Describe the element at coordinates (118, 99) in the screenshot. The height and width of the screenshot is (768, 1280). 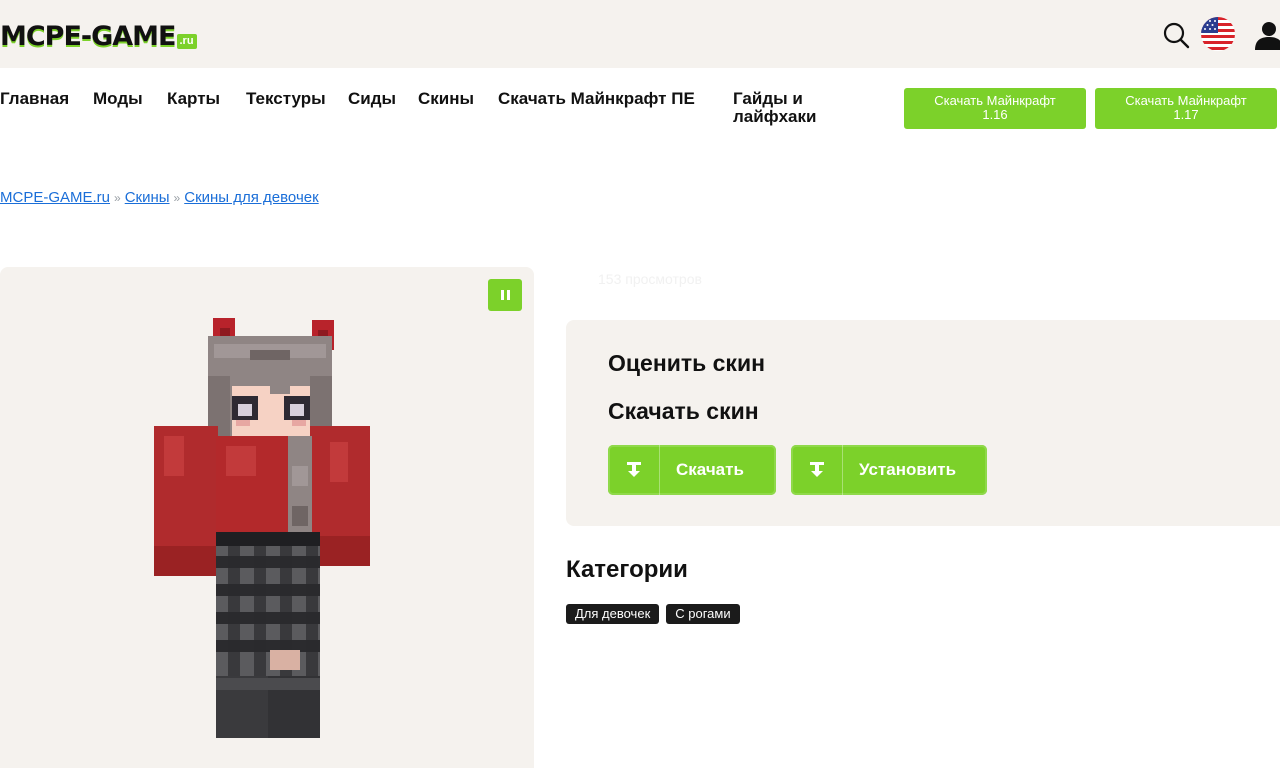
I see `nav-item-mods: Моды` at that location.